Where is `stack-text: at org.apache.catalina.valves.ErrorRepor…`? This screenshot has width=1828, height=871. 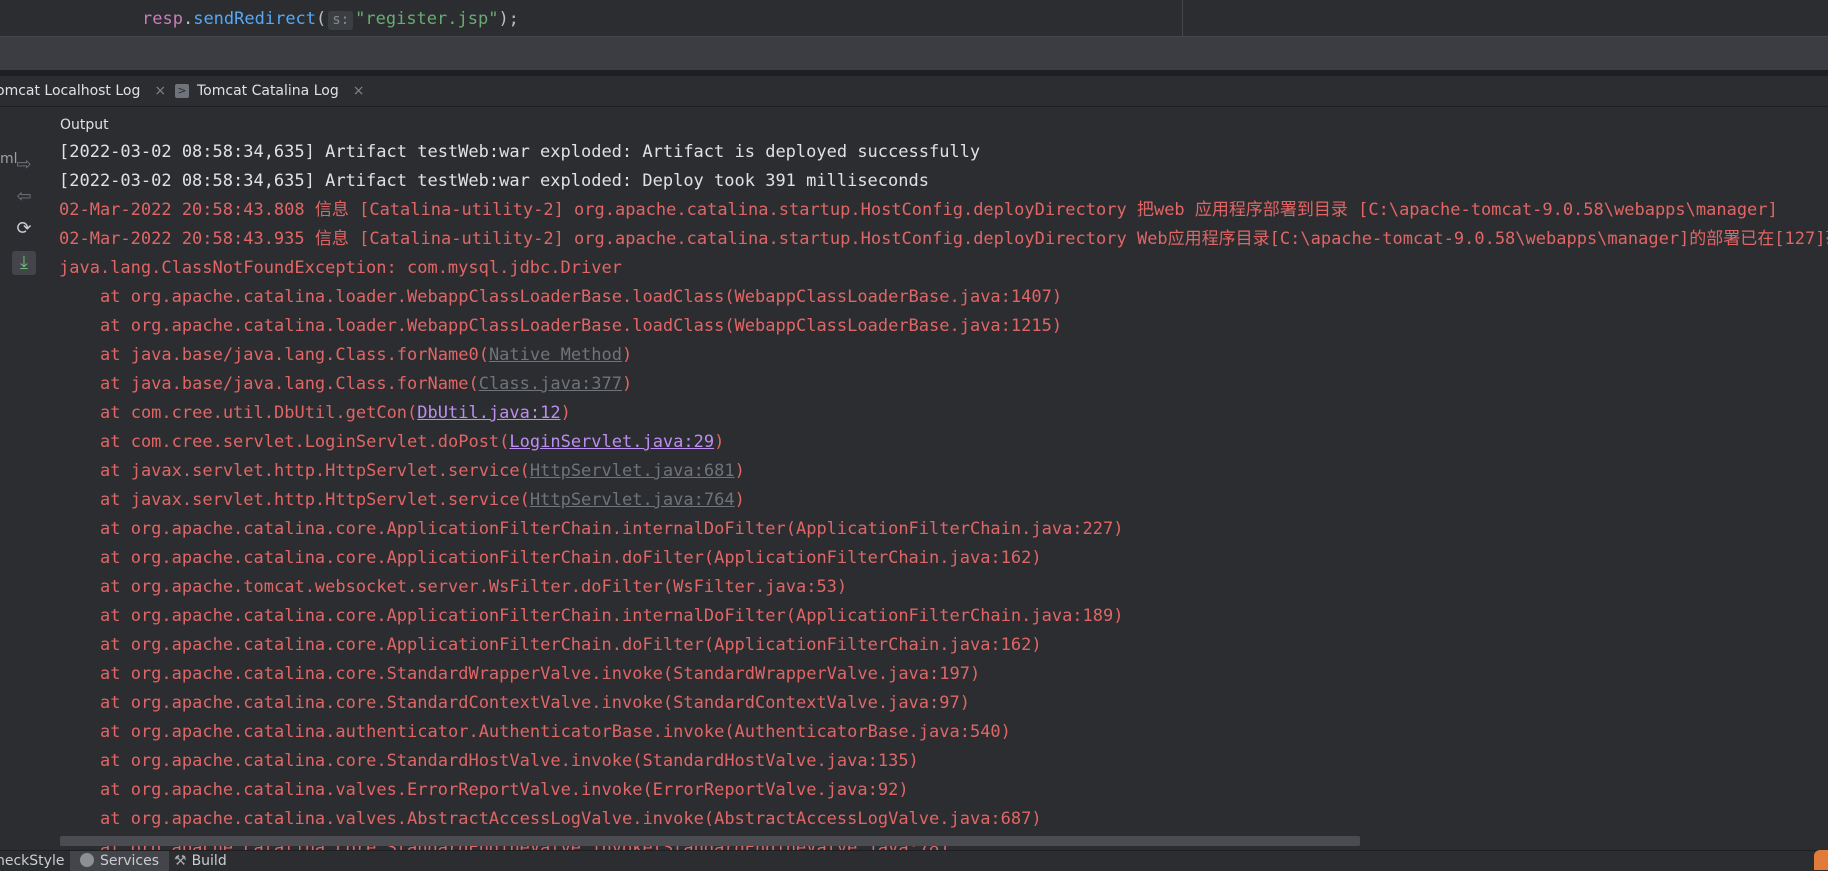
stack-text: at org.apache.catalina.valves.ErrorRepor… is located at coordinates (504, 790).